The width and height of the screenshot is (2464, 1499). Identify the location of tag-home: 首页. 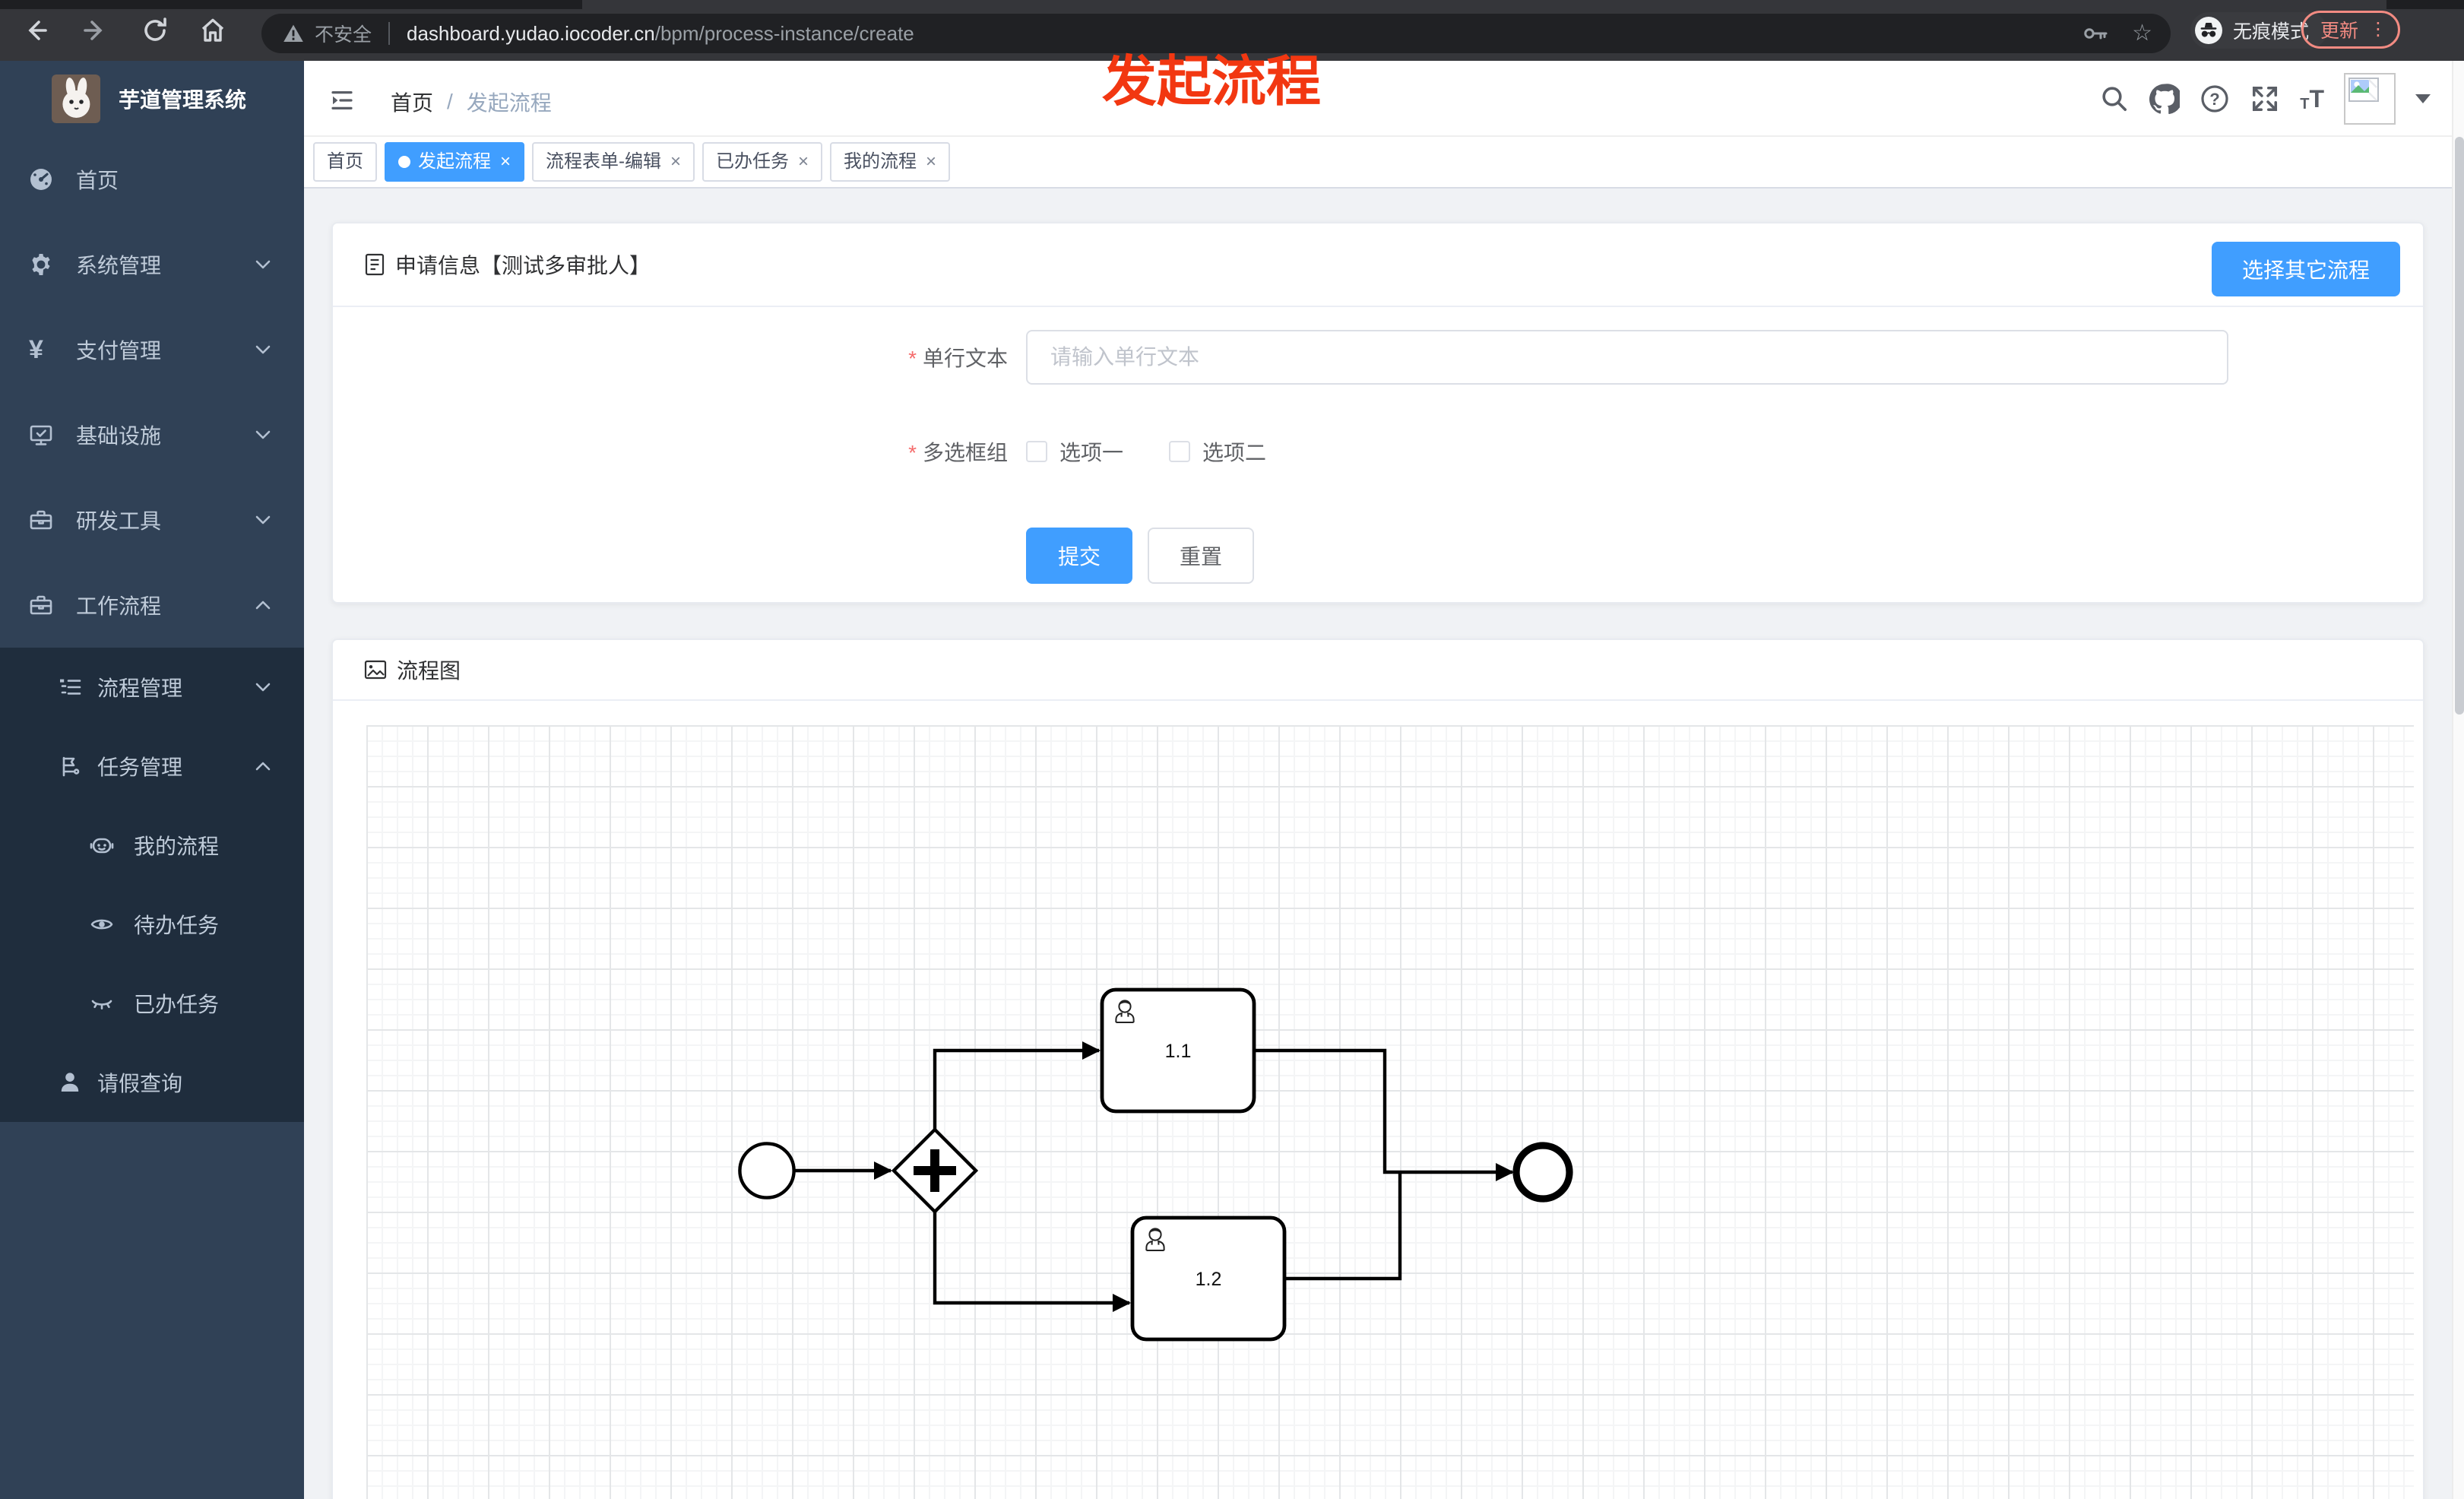
(345, 162).